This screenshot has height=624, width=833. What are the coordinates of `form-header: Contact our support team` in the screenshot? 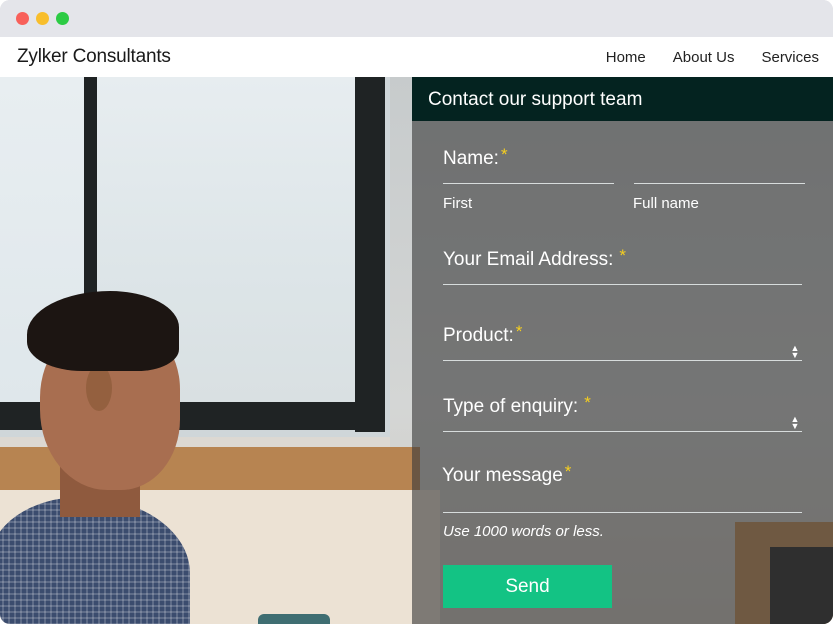 It's located at (622, 99).